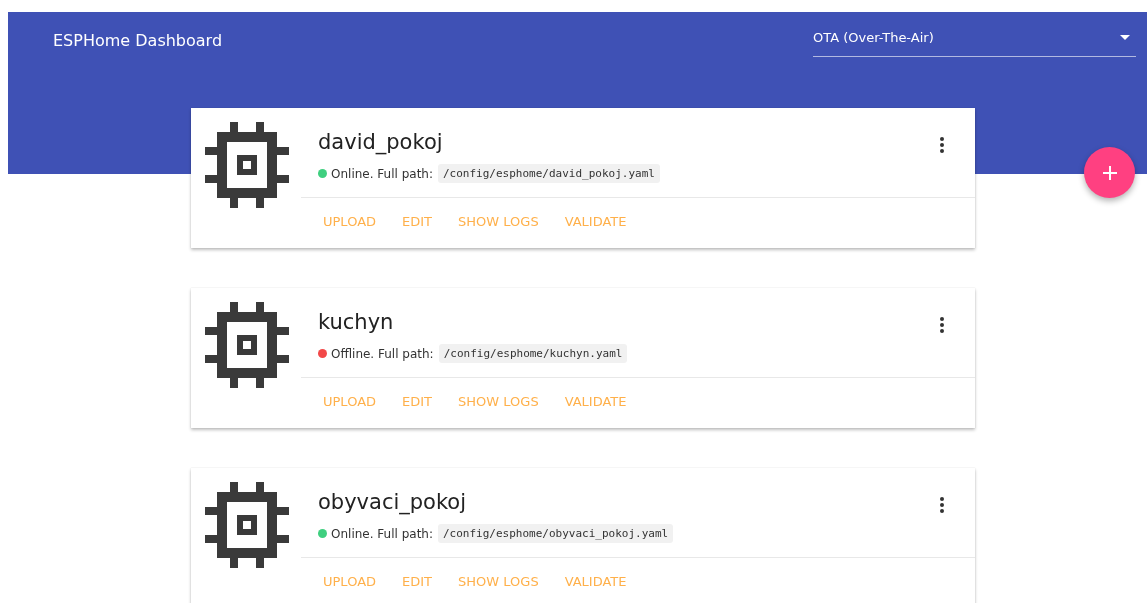 This screenshot has height=603, width=1147. Describe the element at coordinates (974, 43) in the screenshot. I see `upload-target-dropdown: OTA (Over-The-Air)` at that location.